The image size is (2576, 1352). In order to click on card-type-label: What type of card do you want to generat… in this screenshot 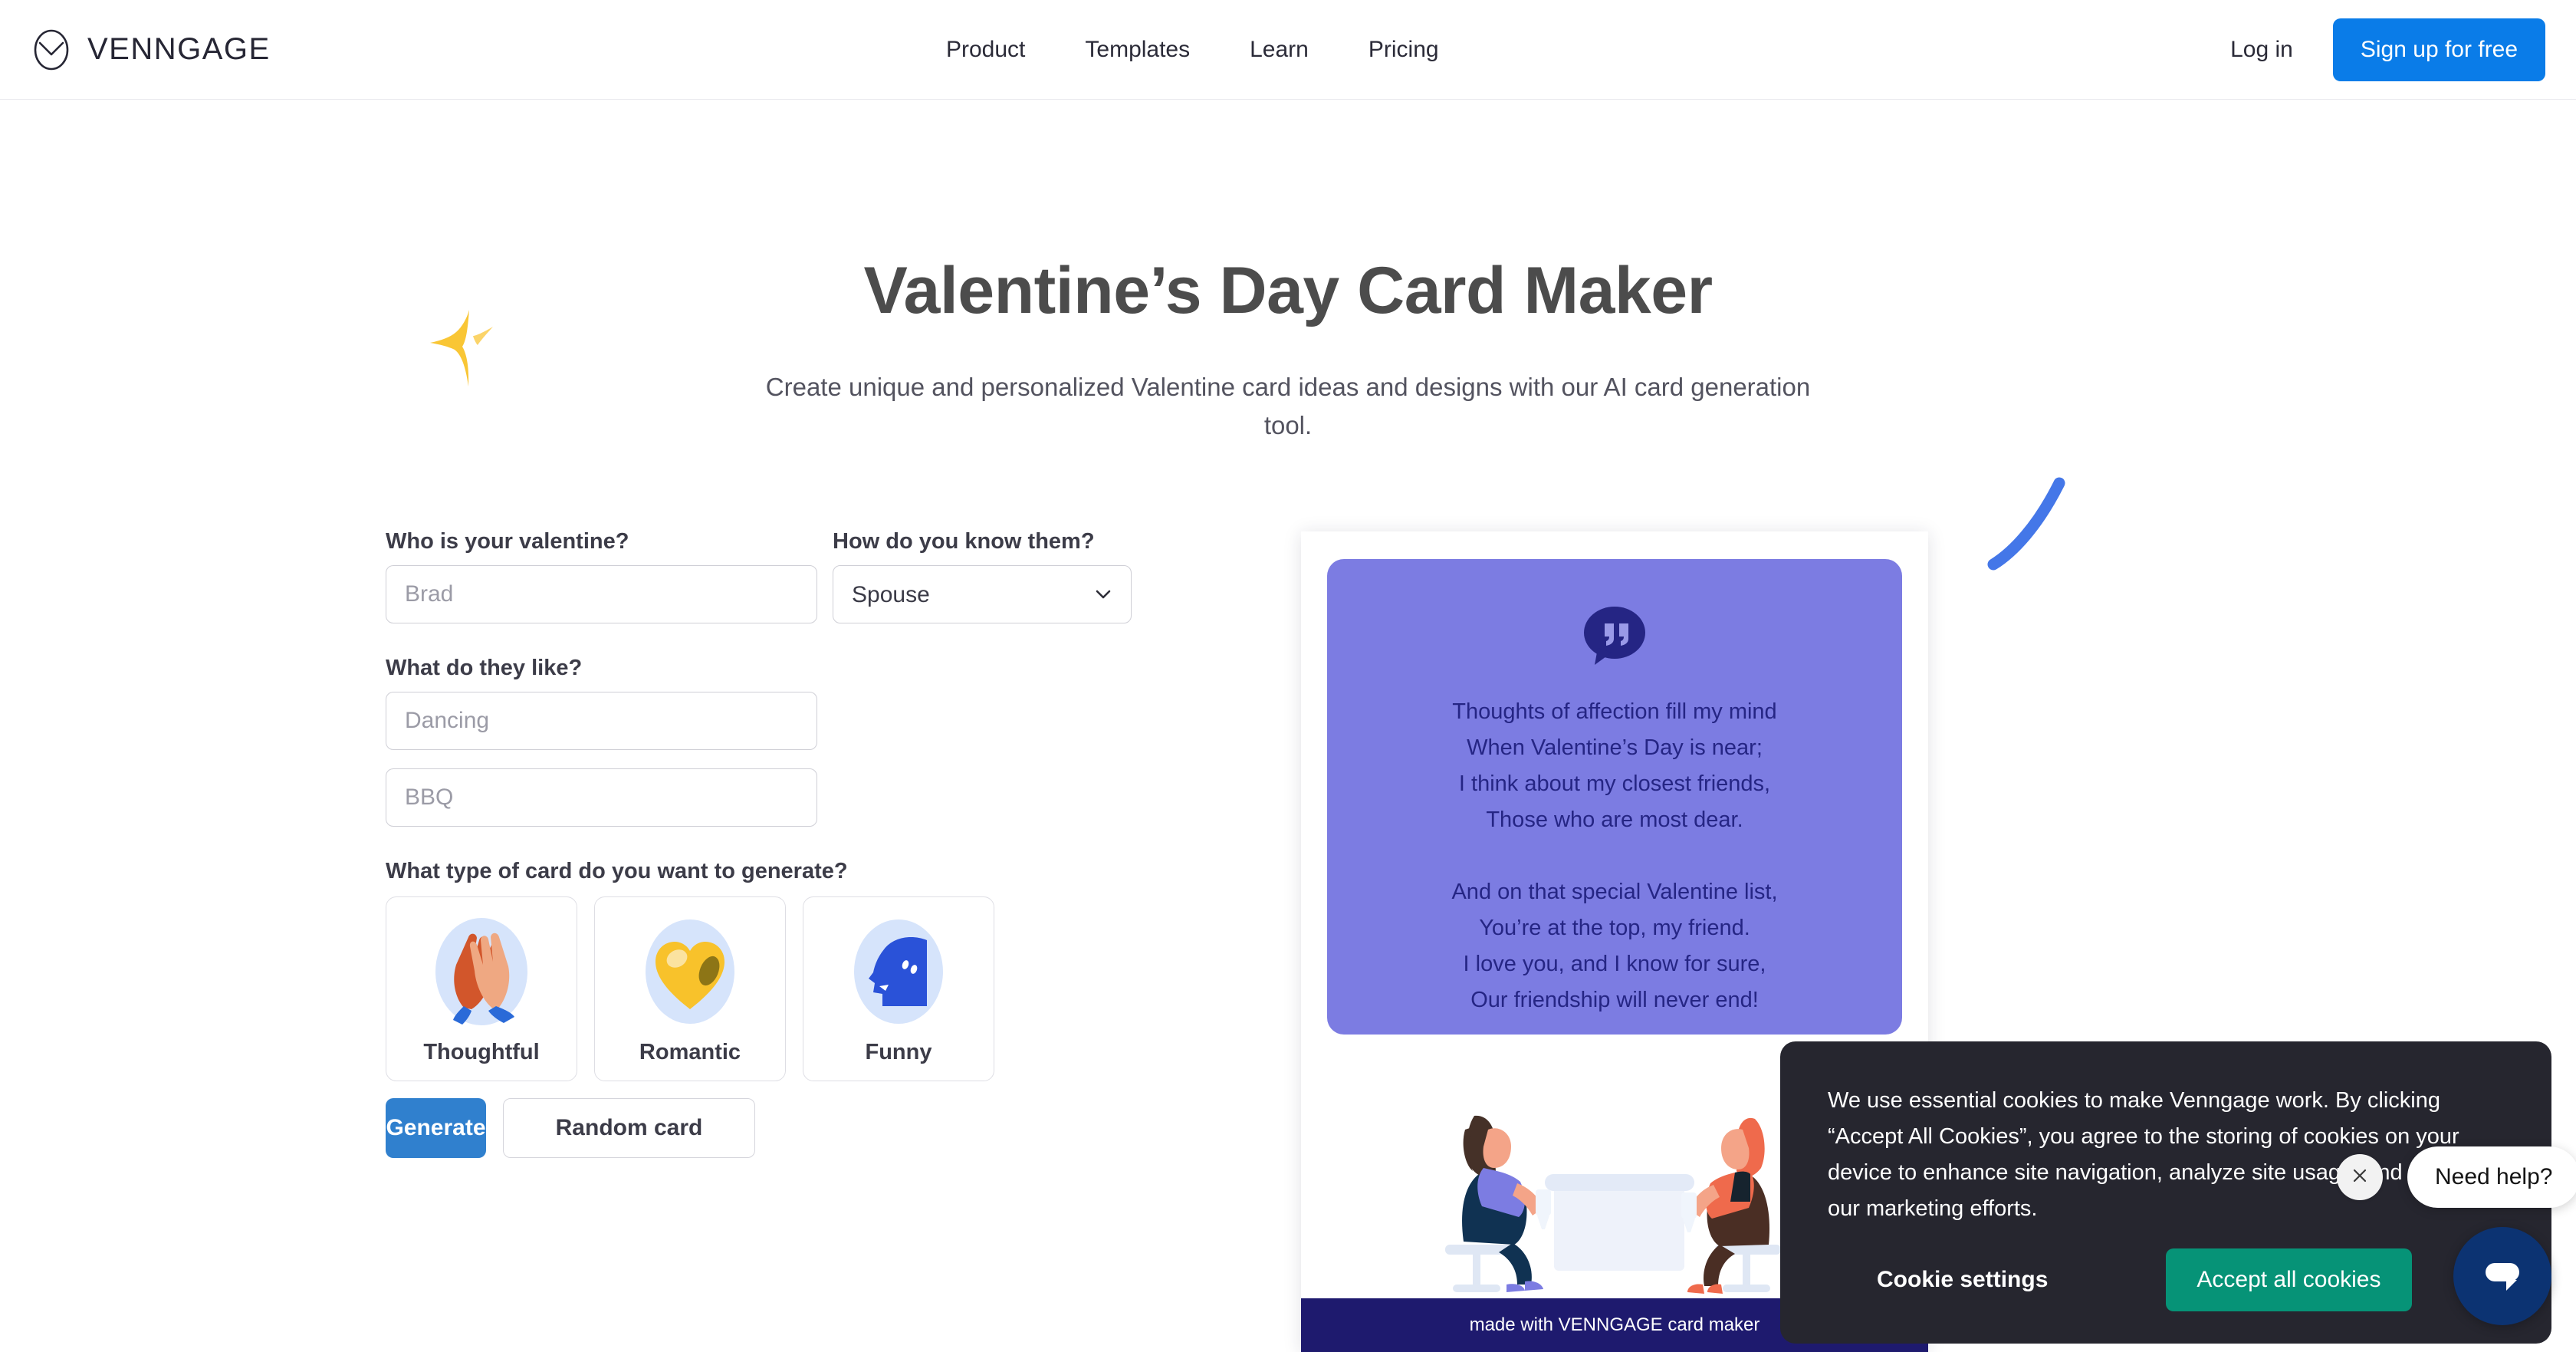, I will do `click(617, 871)`.